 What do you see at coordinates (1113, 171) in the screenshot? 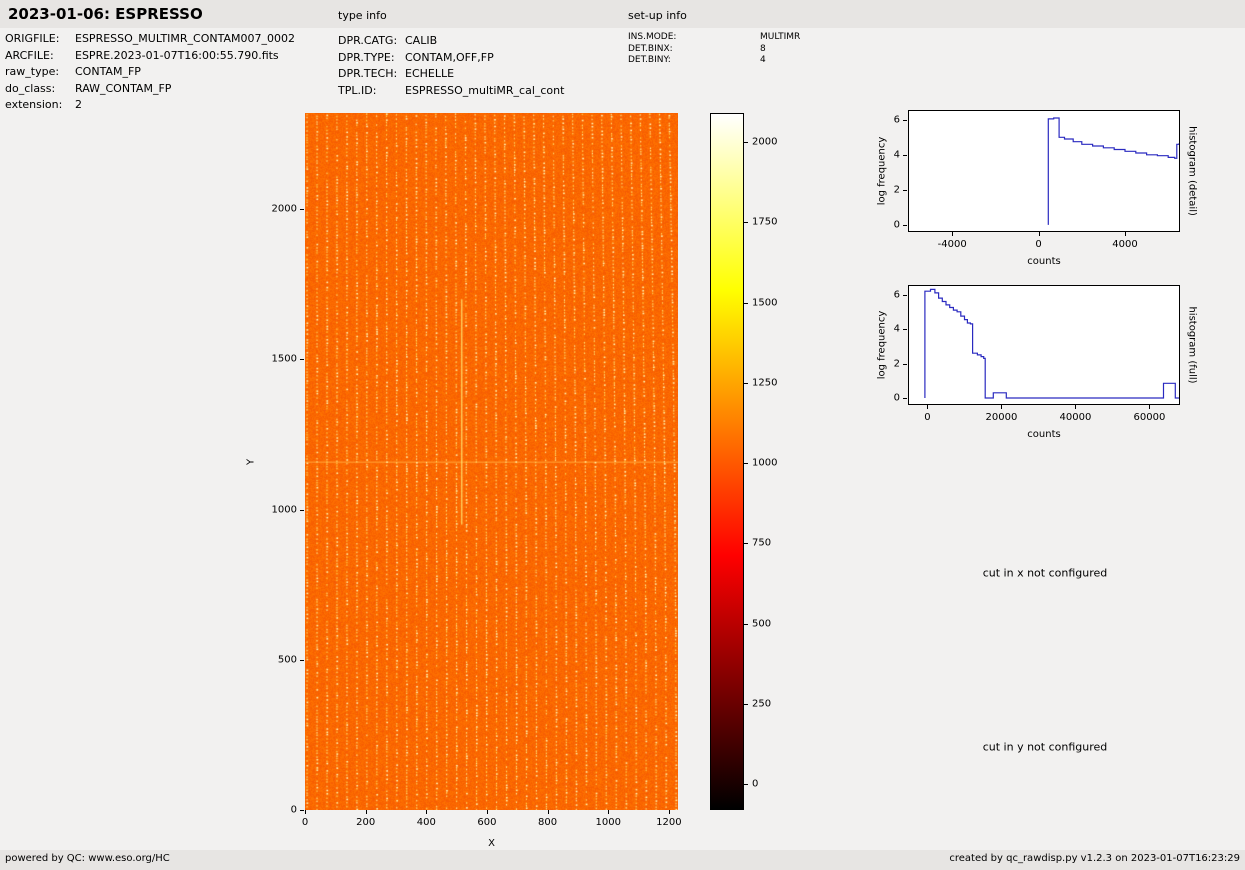
I see `histogram_detail-line` at bounding box center [1113, 171].